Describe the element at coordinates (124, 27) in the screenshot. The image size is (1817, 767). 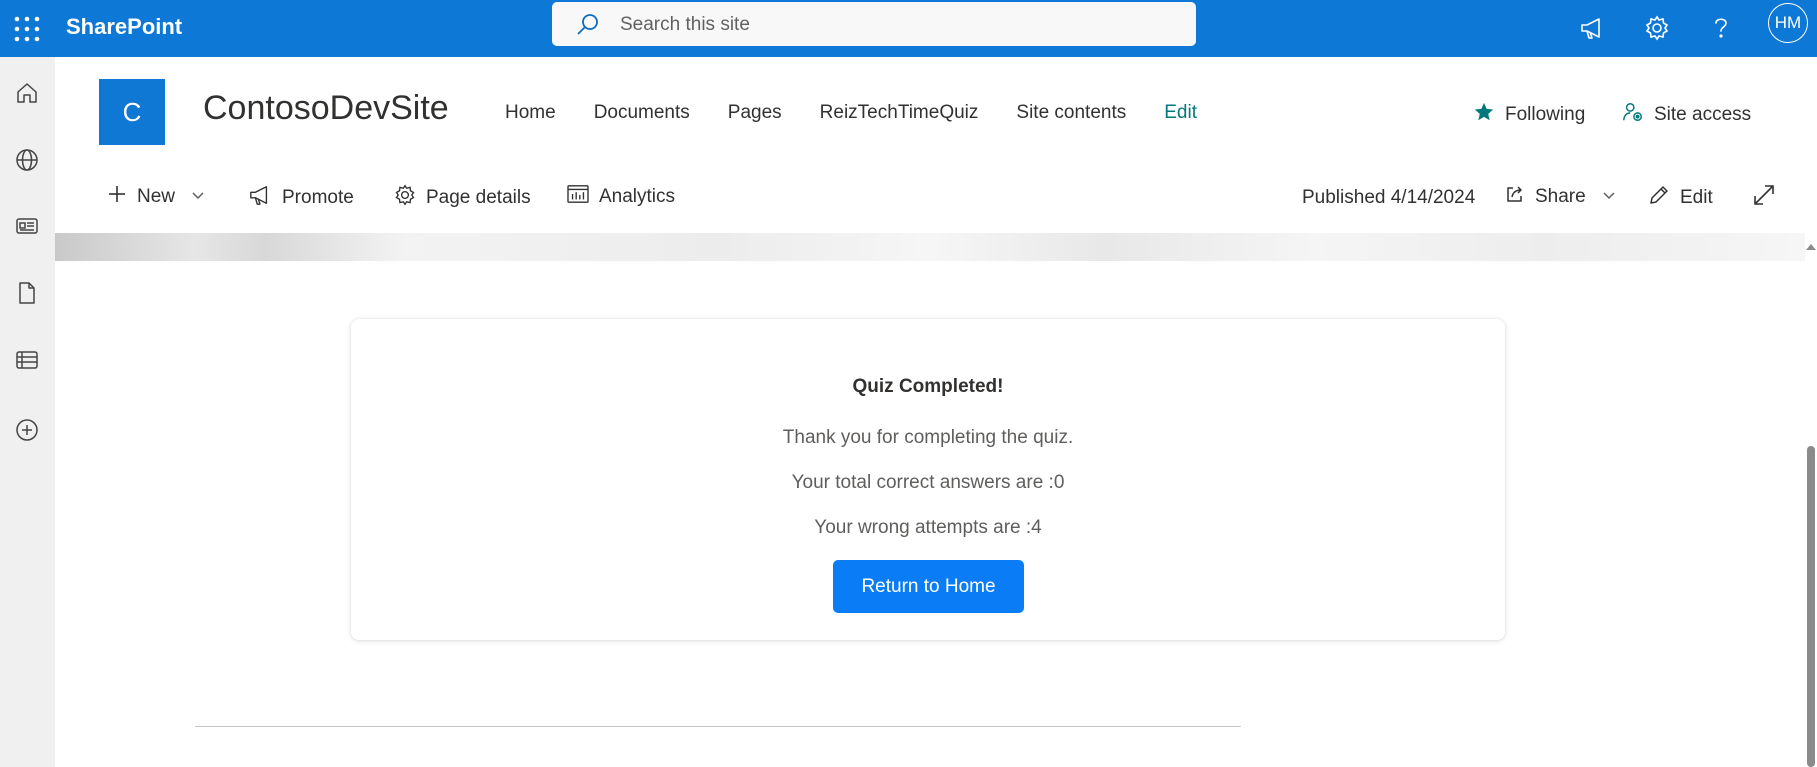
I see `sharepoint-brand-link: SharePoint` at that location.